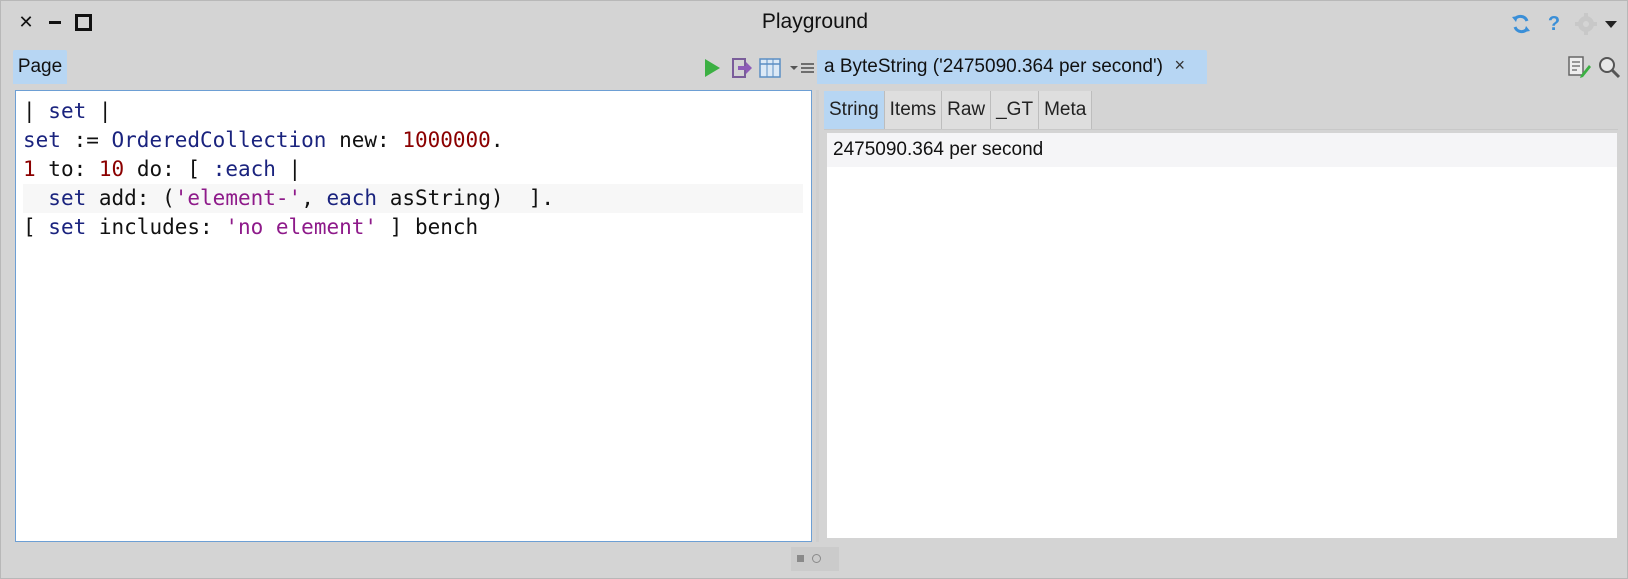 This screenshot has height=579, width=1628. What do you see at coordinates (1579, 68) in the screenshot?
I see `code-edit-icon` at bounding box center [1579, 68].